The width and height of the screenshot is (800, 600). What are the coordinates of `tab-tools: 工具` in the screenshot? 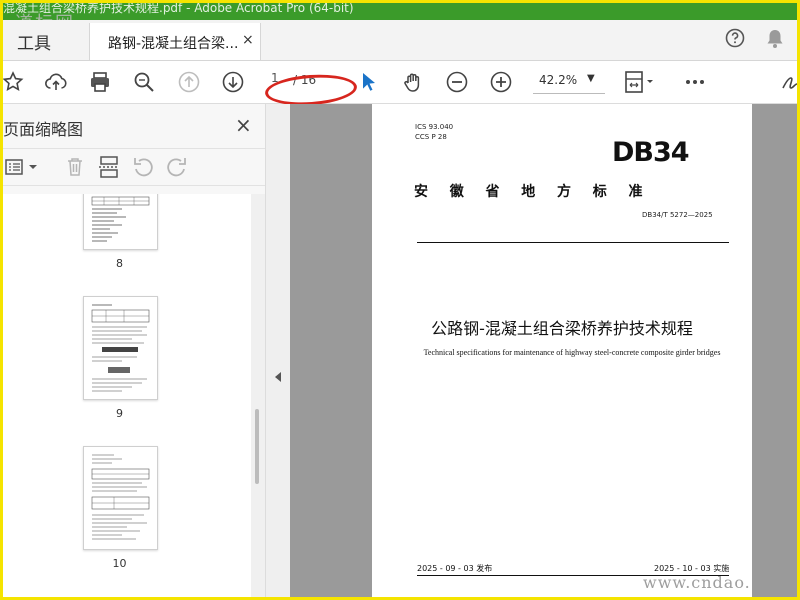 It's located at (34, 41).